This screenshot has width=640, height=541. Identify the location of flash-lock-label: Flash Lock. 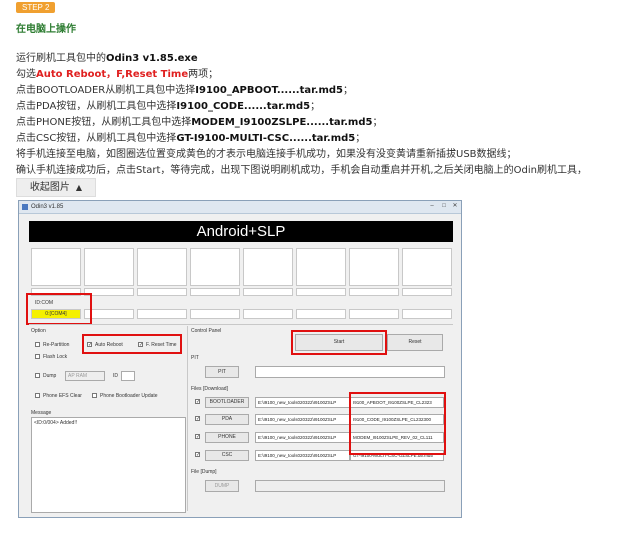
(55, 357).